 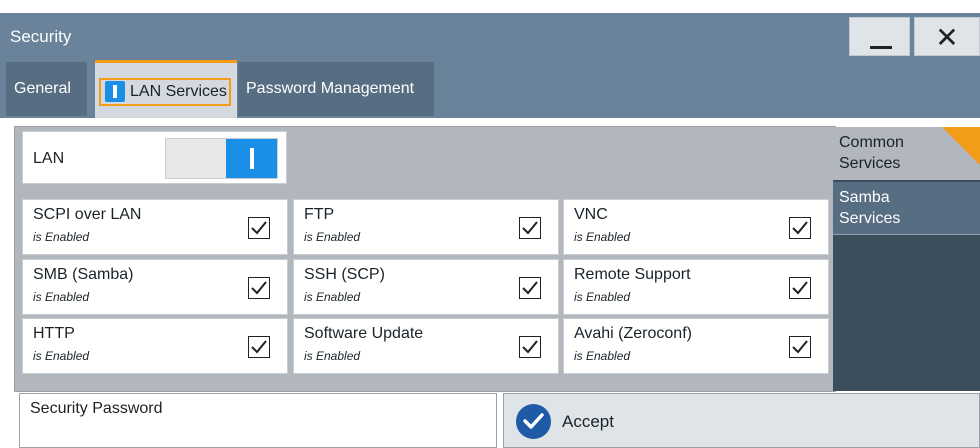 I want to click on accept-label: Accept, so click(x=588, y=421).